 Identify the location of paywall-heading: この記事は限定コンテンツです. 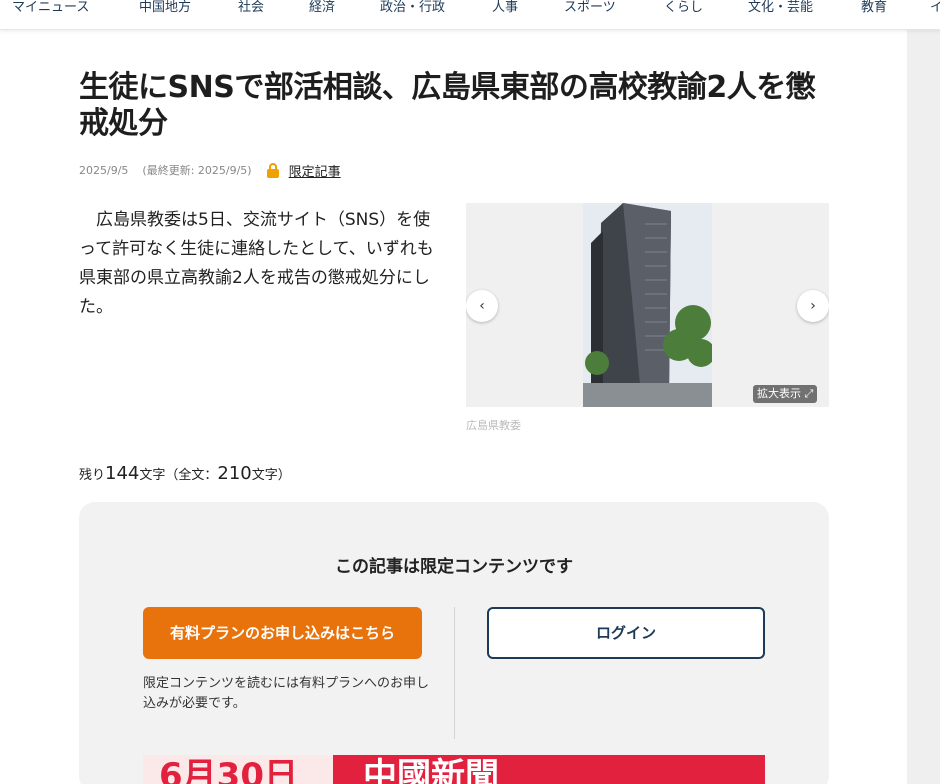
(454, 567).